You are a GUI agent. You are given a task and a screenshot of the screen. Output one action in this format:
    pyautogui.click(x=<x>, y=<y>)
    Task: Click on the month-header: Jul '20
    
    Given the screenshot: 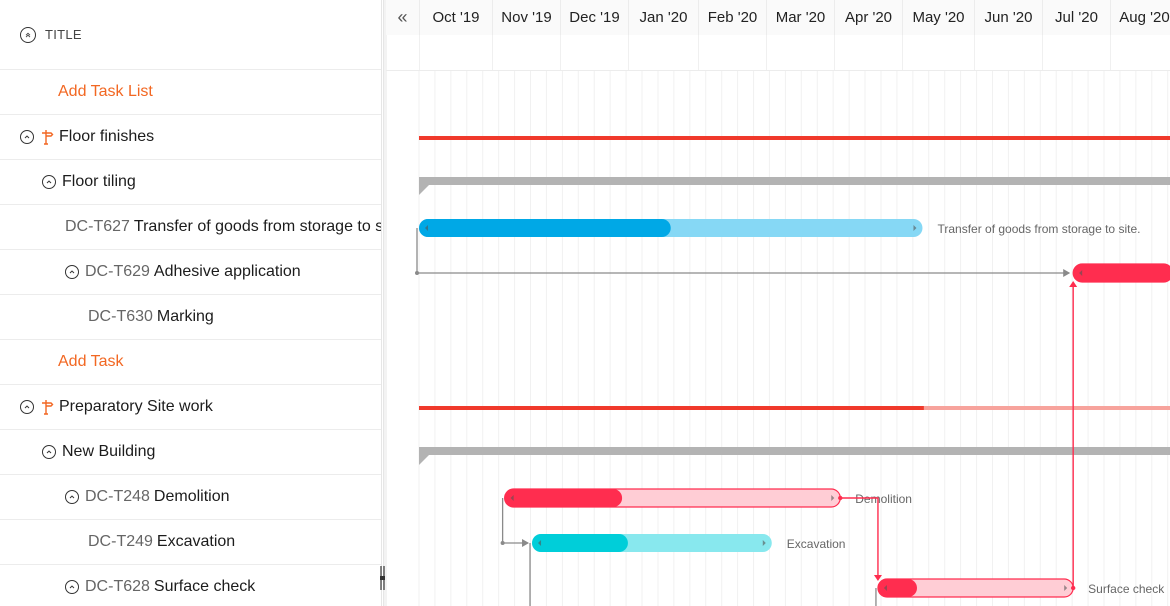 What is the action you would take?
    pyautogui.click(x=1076, y=17)
    